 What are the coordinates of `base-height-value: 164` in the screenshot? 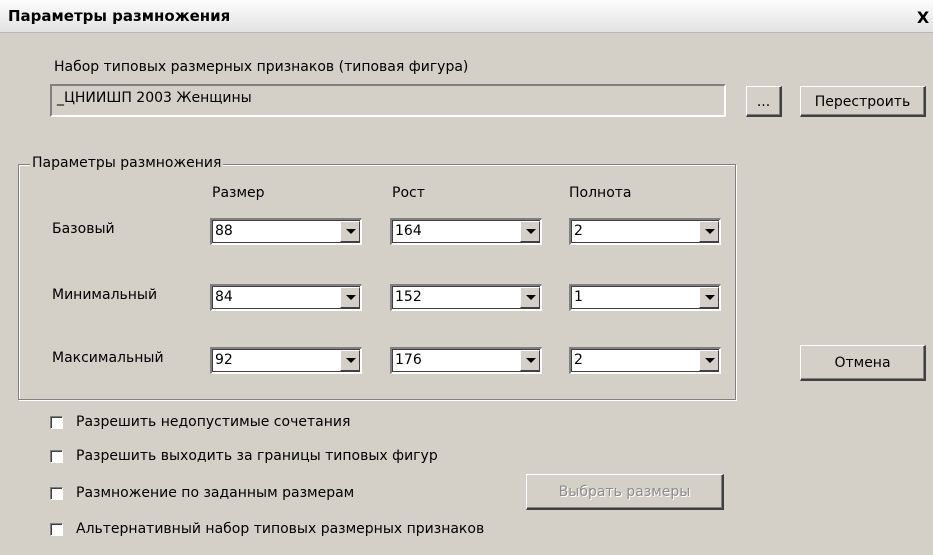 It's located at (408, 231).